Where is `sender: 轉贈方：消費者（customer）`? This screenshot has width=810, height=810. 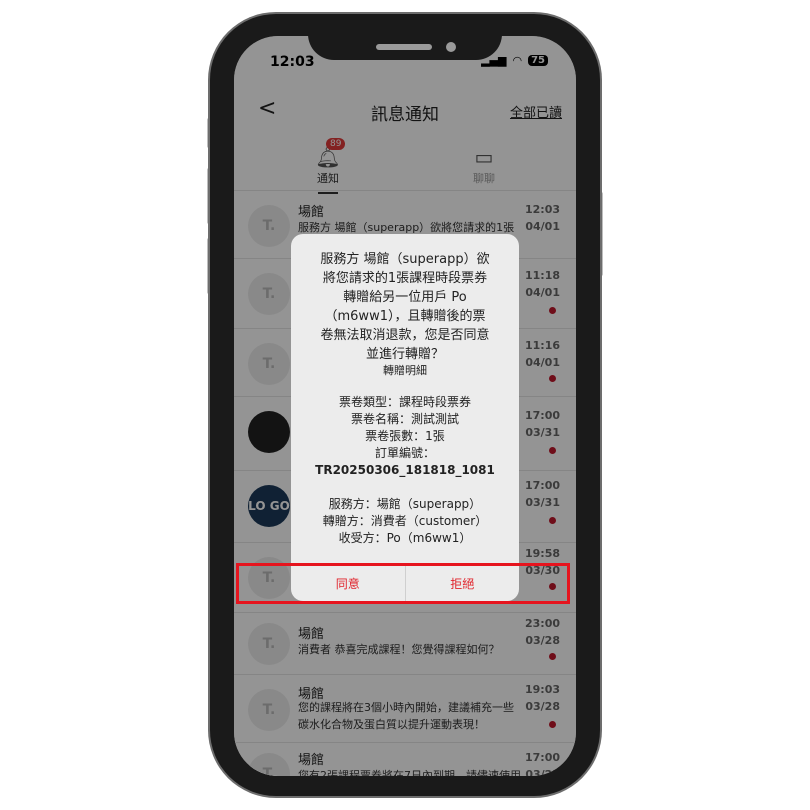 sender: 轉贈方：消費者（customer） is located at coordinates (405, 521).